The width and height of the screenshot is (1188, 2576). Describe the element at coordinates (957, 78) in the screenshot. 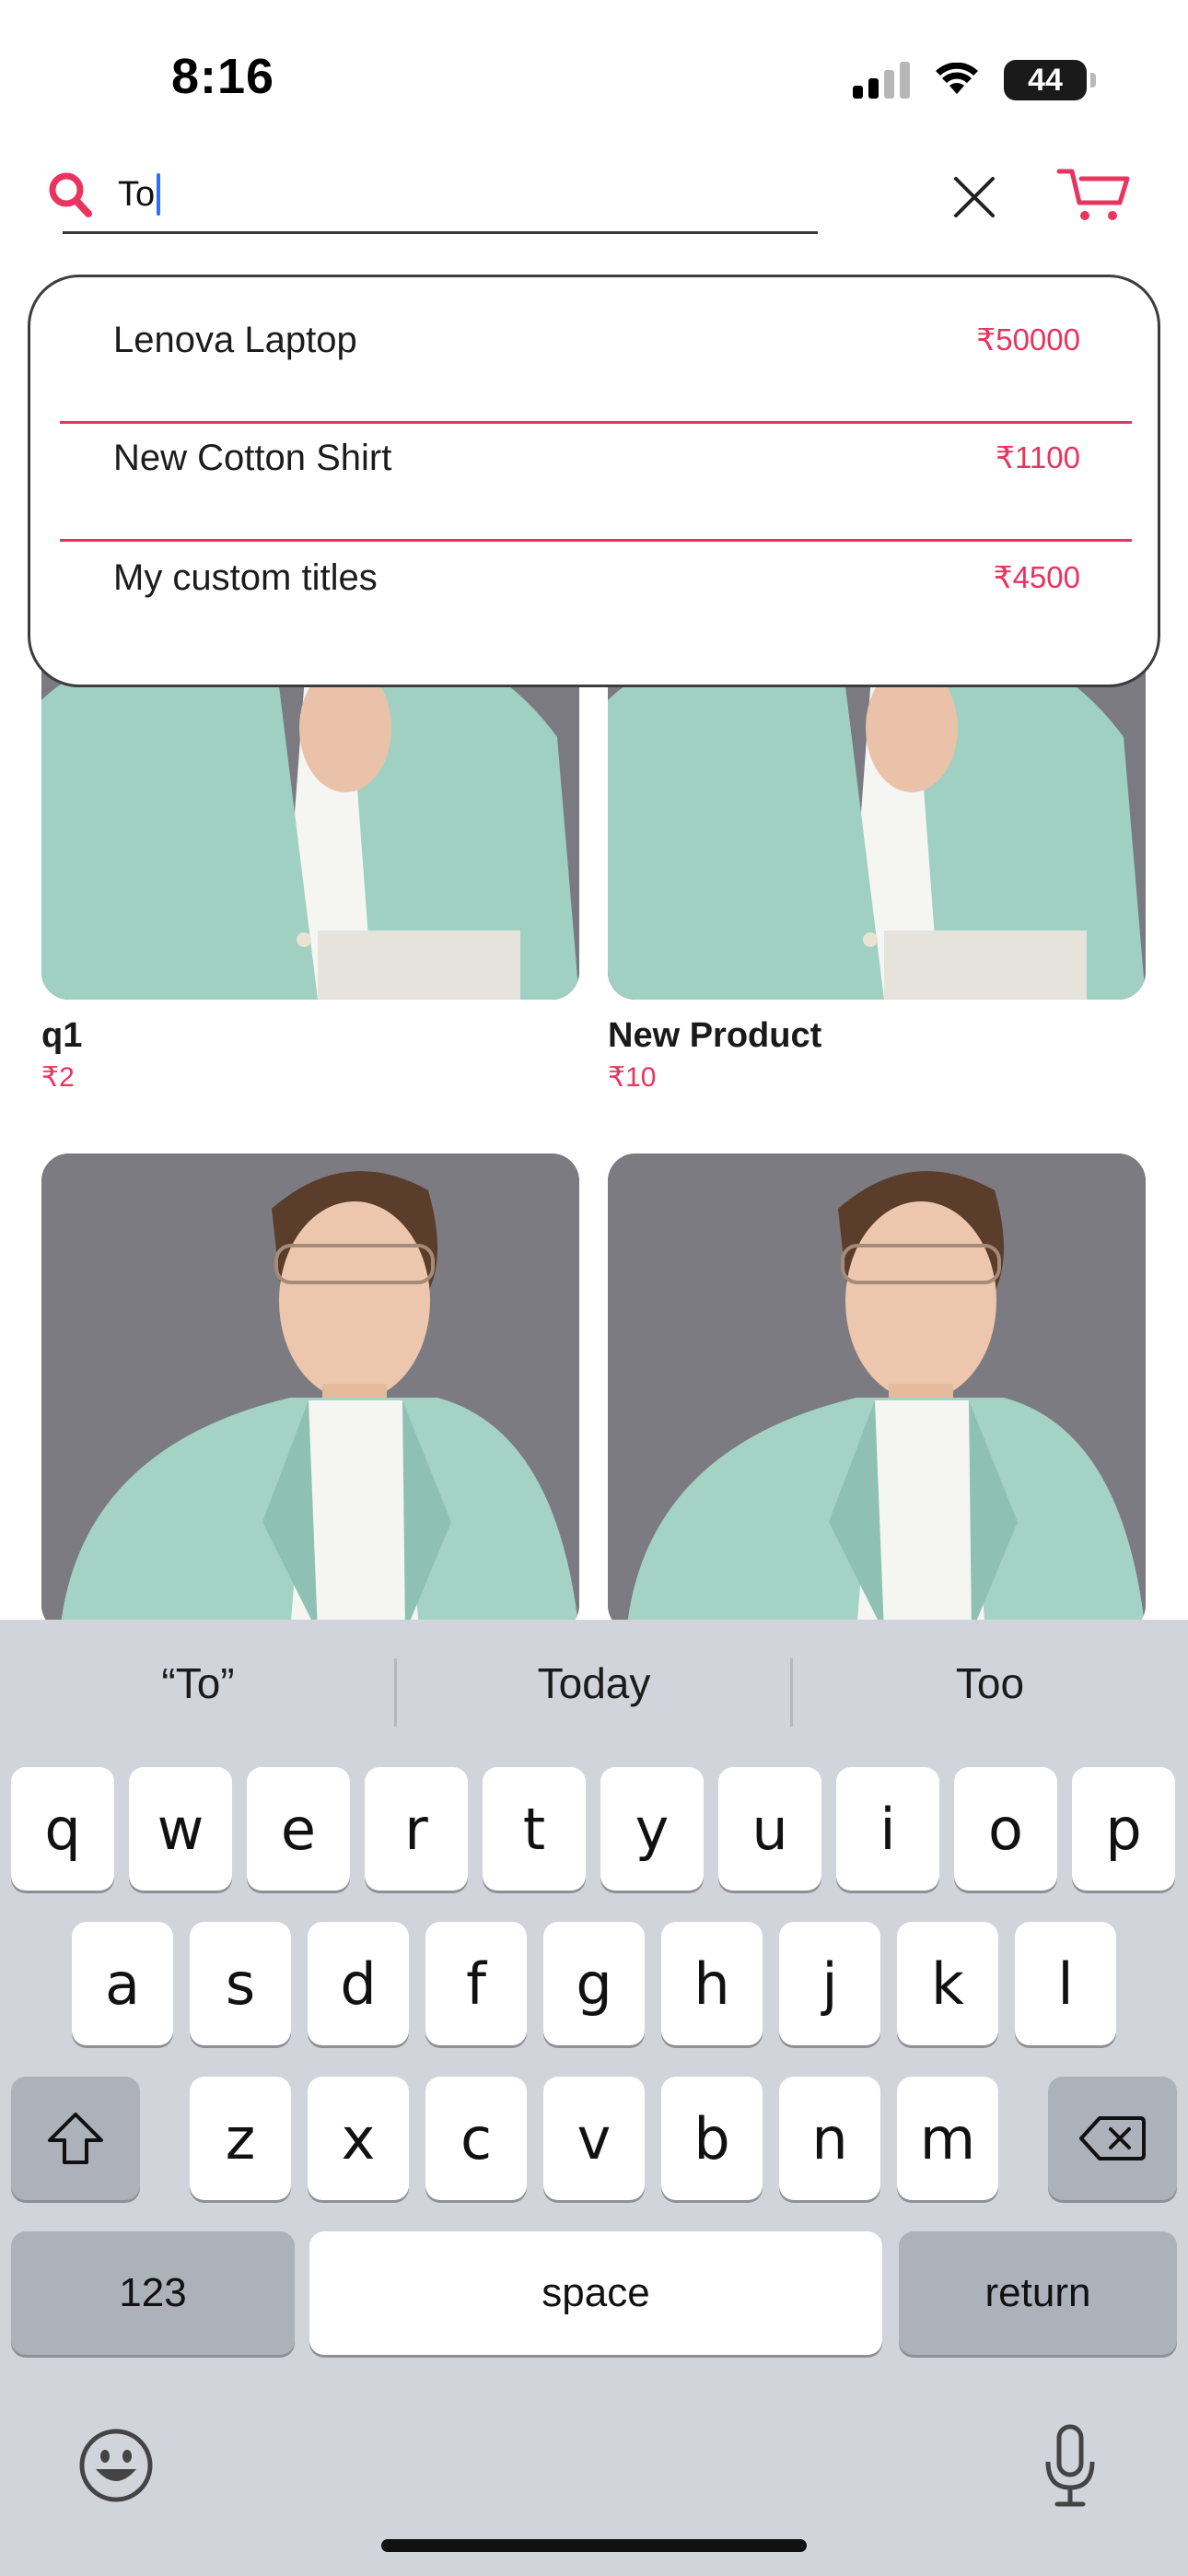

I see `wifi-icon` at that location.